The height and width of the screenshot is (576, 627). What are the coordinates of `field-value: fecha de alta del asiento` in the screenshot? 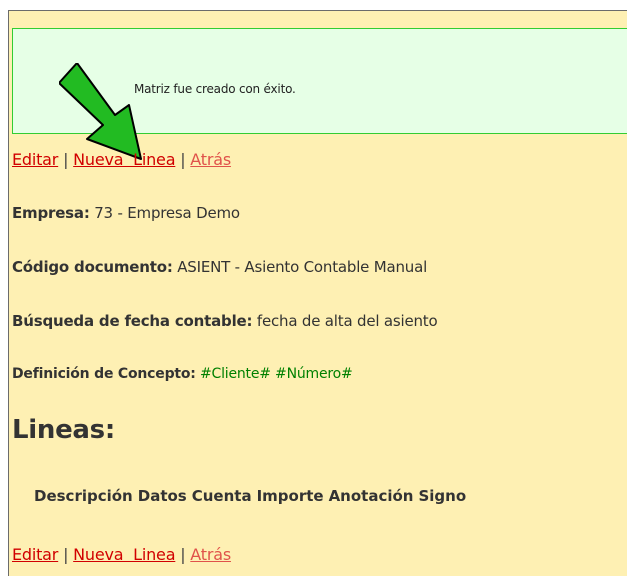 It's located at (347, 321).